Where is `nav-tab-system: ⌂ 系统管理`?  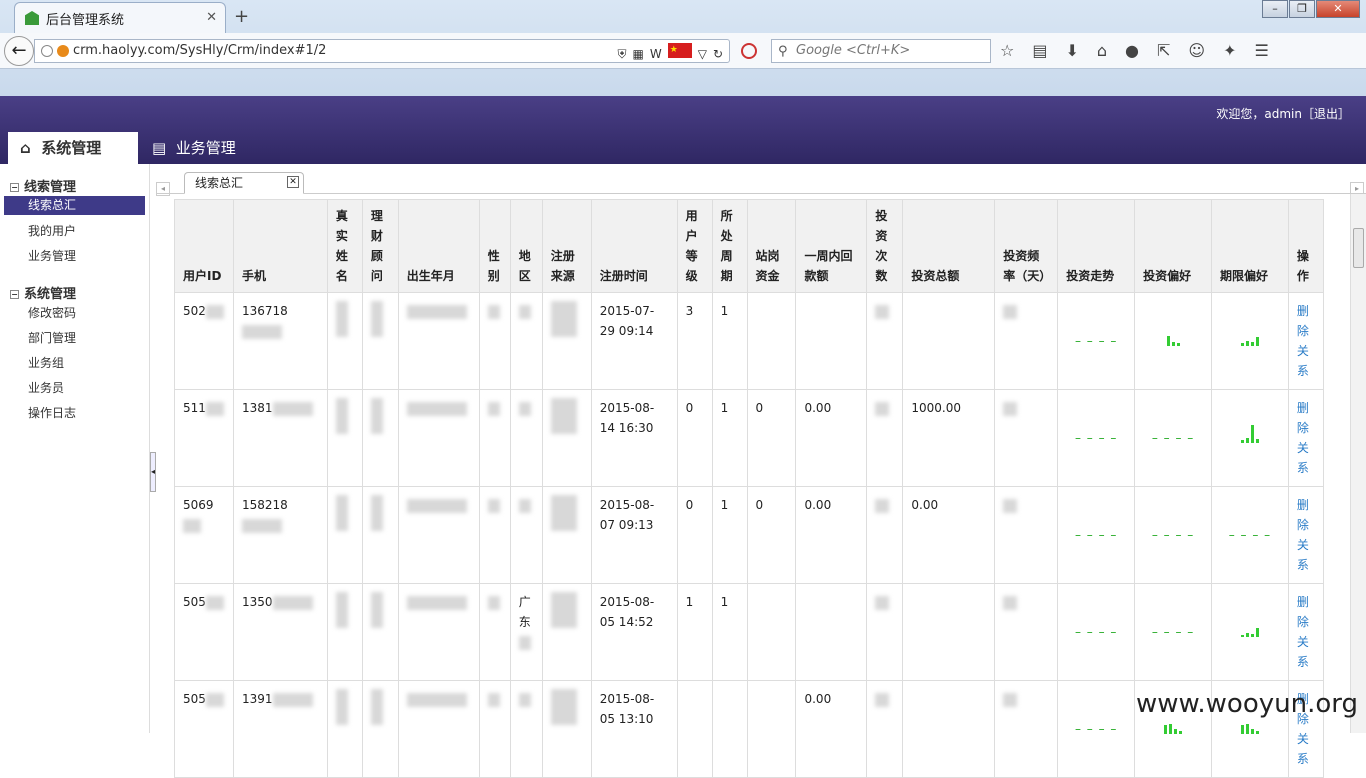 nav-tab-system: ⌂ 系统管理 is located at coordinates (73, 148).